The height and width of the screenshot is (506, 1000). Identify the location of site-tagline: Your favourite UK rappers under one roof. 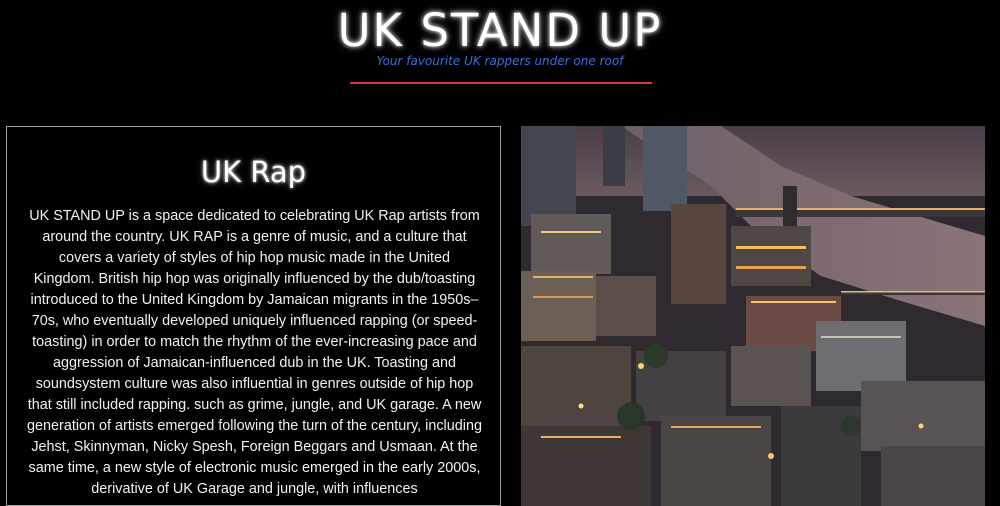
(500, 61).